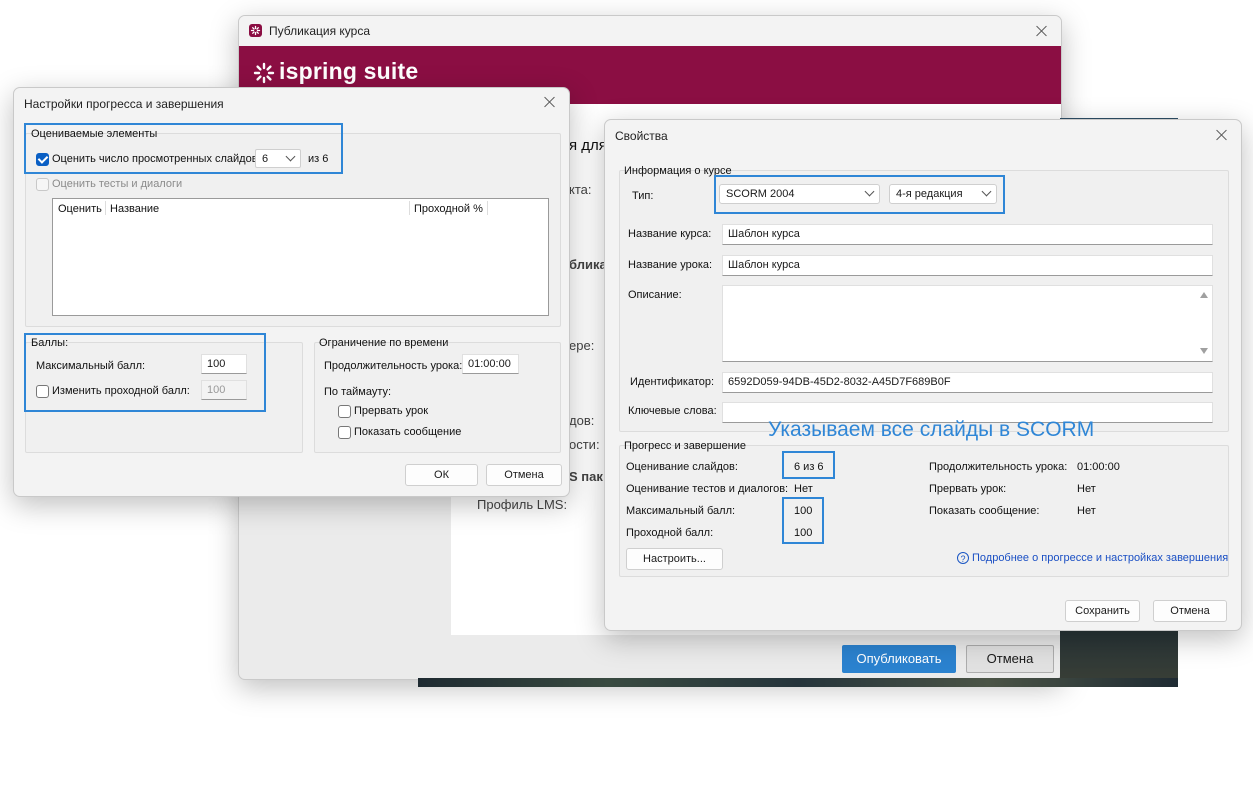 Image resolution: width=1253 pixels, height=790 pixels. What do you see at coordinates (448, 209) in the screenshot?
I see `table-header-pass-percent: Проходной %` at bounding box center [448, 209].